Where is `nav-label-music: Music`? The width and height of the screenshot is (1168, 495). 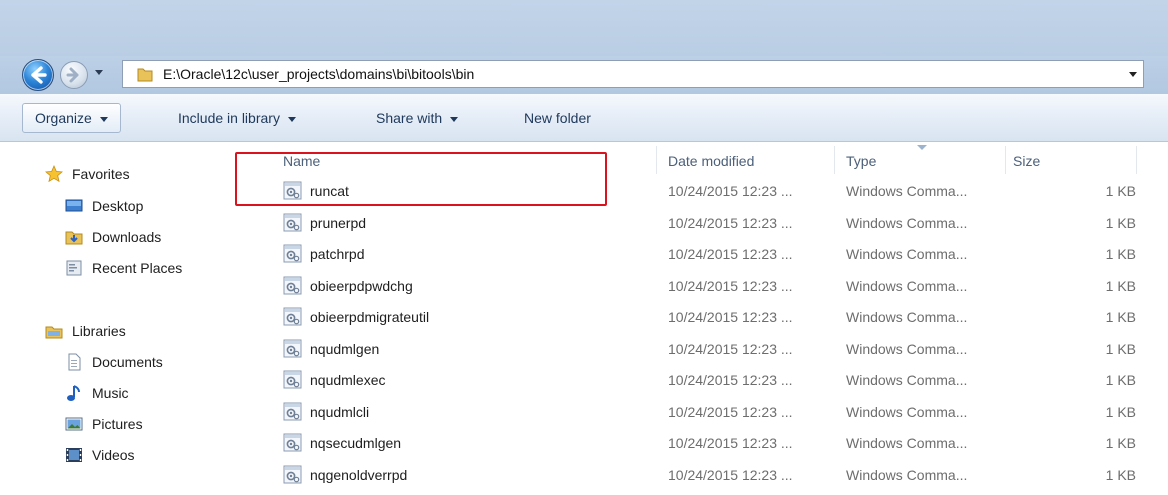
nav-label-music: Music is located at coordinates (110, 393).